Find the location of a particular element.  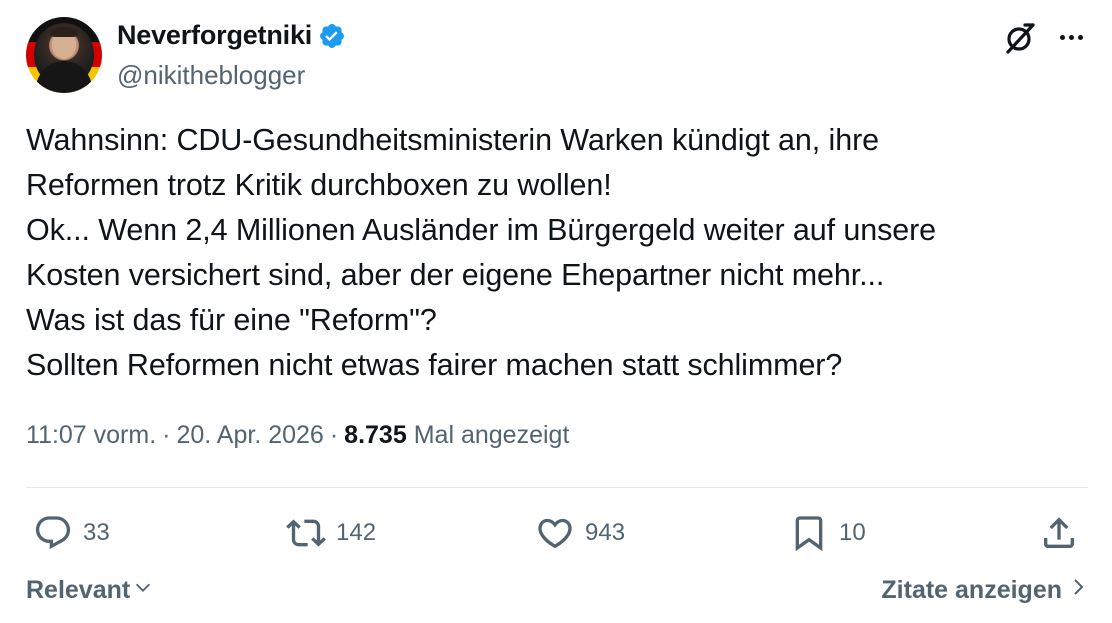

grok-icon is located at coordinates (1020, 38).